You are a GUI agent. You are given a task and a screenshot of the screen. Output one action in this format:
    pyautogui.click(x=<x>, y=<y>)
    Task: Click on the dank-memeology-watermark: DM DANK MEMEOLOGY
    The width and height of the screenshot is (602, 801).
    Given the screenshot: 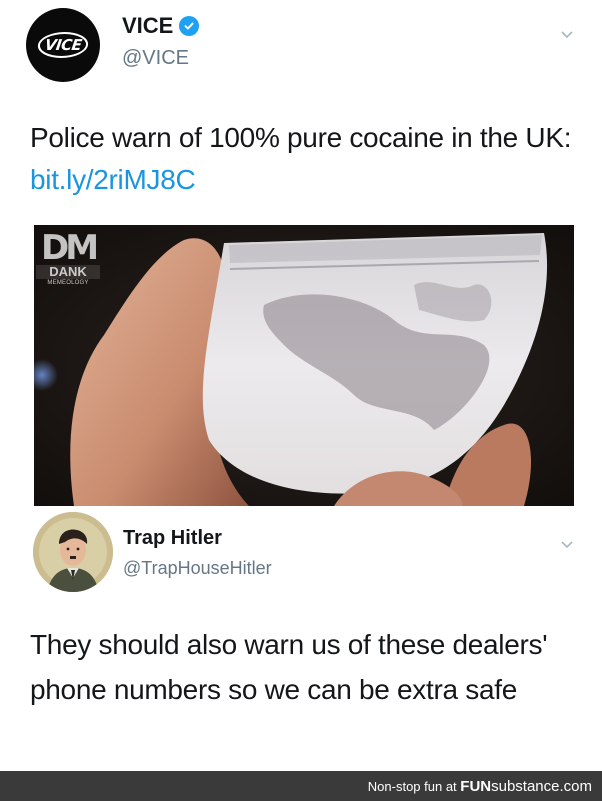 What is the action you would take?
    pyautogui.click(x=68, y=259)
    